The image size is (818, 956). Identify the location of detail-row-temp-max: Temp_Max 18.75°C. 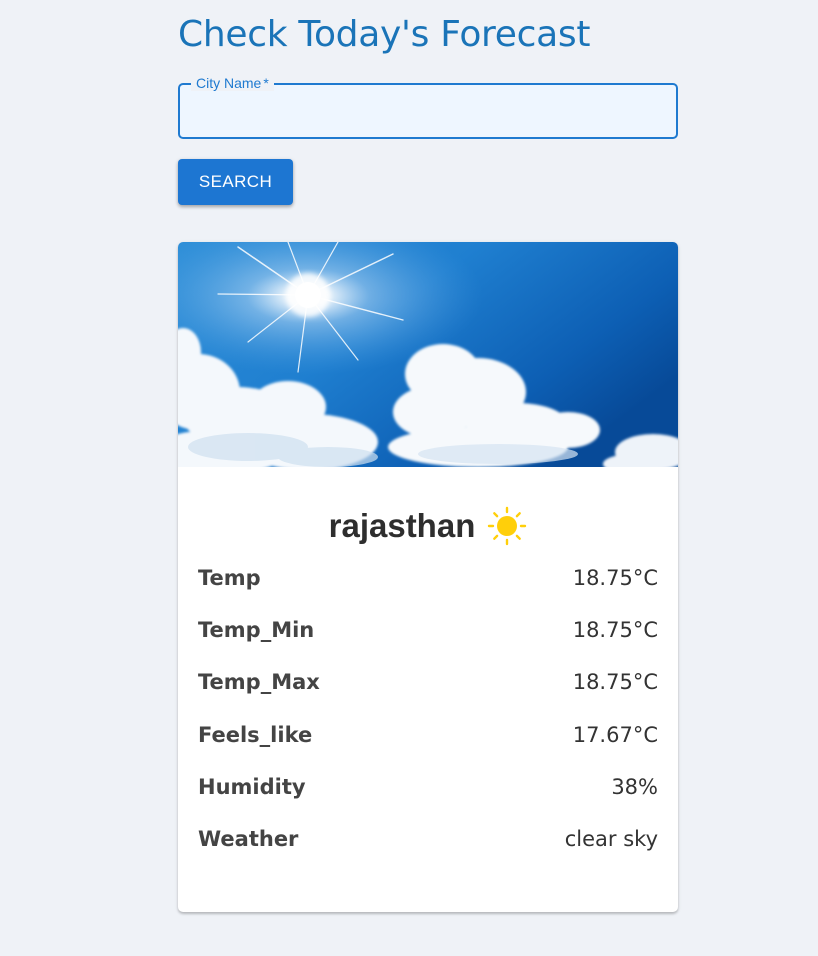
(428, 686).